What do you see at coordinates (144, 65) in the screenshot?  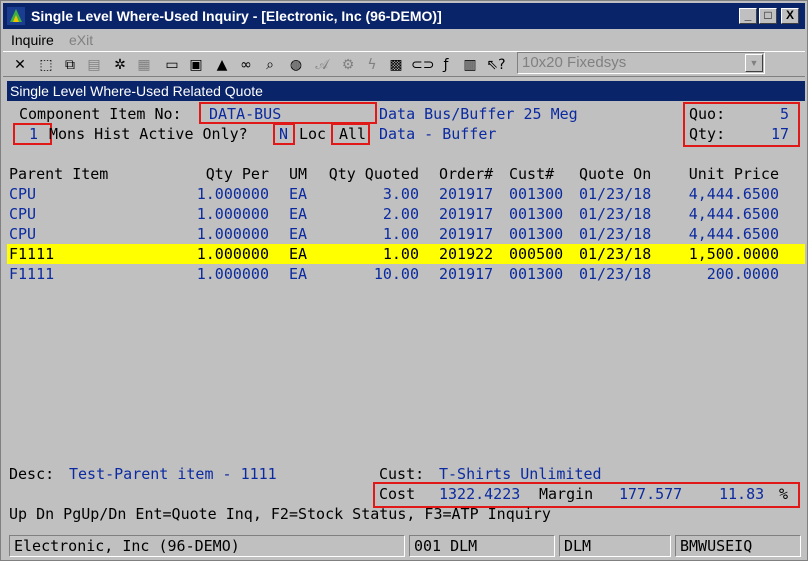 I see `document-icon: ▦` at bounding box center [144, 65].